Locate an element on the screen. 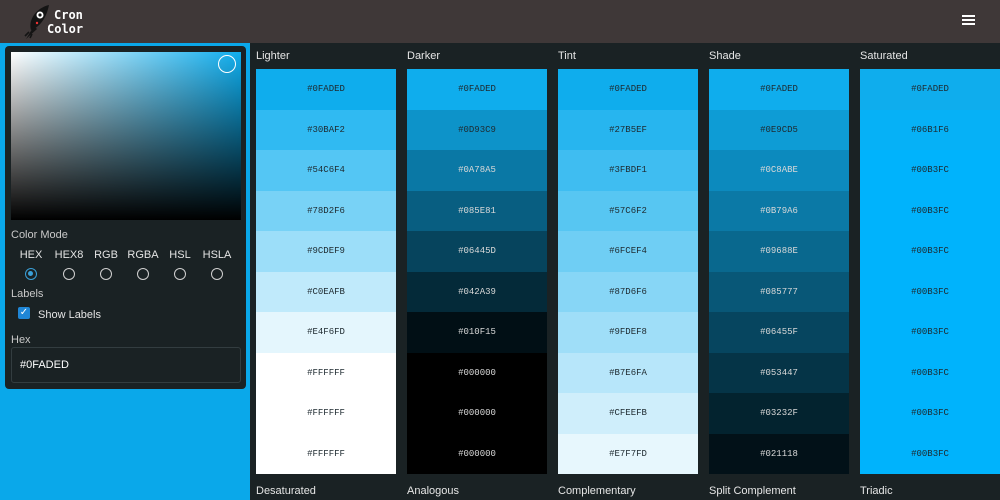 The width and height of the screenshot is (1000, 500). color-swatch: #0D93C9 is located at coordinates (477, 129).